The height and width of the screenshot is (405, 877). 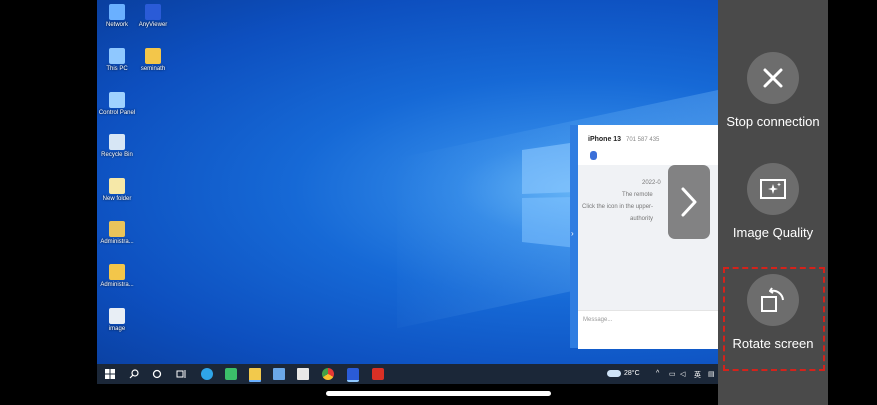 What do you see at coordinates (711, 374) in the screenshot?
I see `notification-icon: ▤` at bounding box center [711, 374].